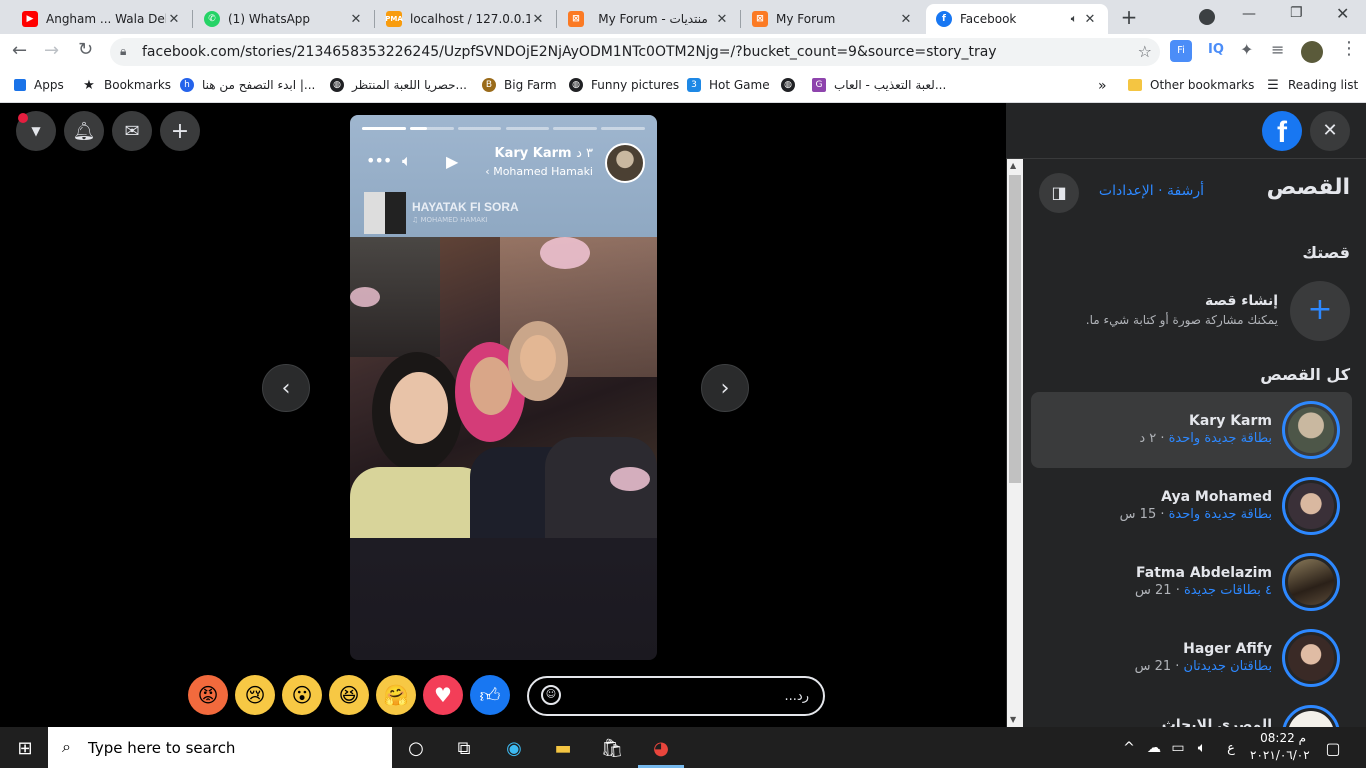 The width and height of the screenshot is (1366, 768). I want to click on tab-localhost: PMA localhost / 127.0.0.1 / ✕, so click(466, 19).